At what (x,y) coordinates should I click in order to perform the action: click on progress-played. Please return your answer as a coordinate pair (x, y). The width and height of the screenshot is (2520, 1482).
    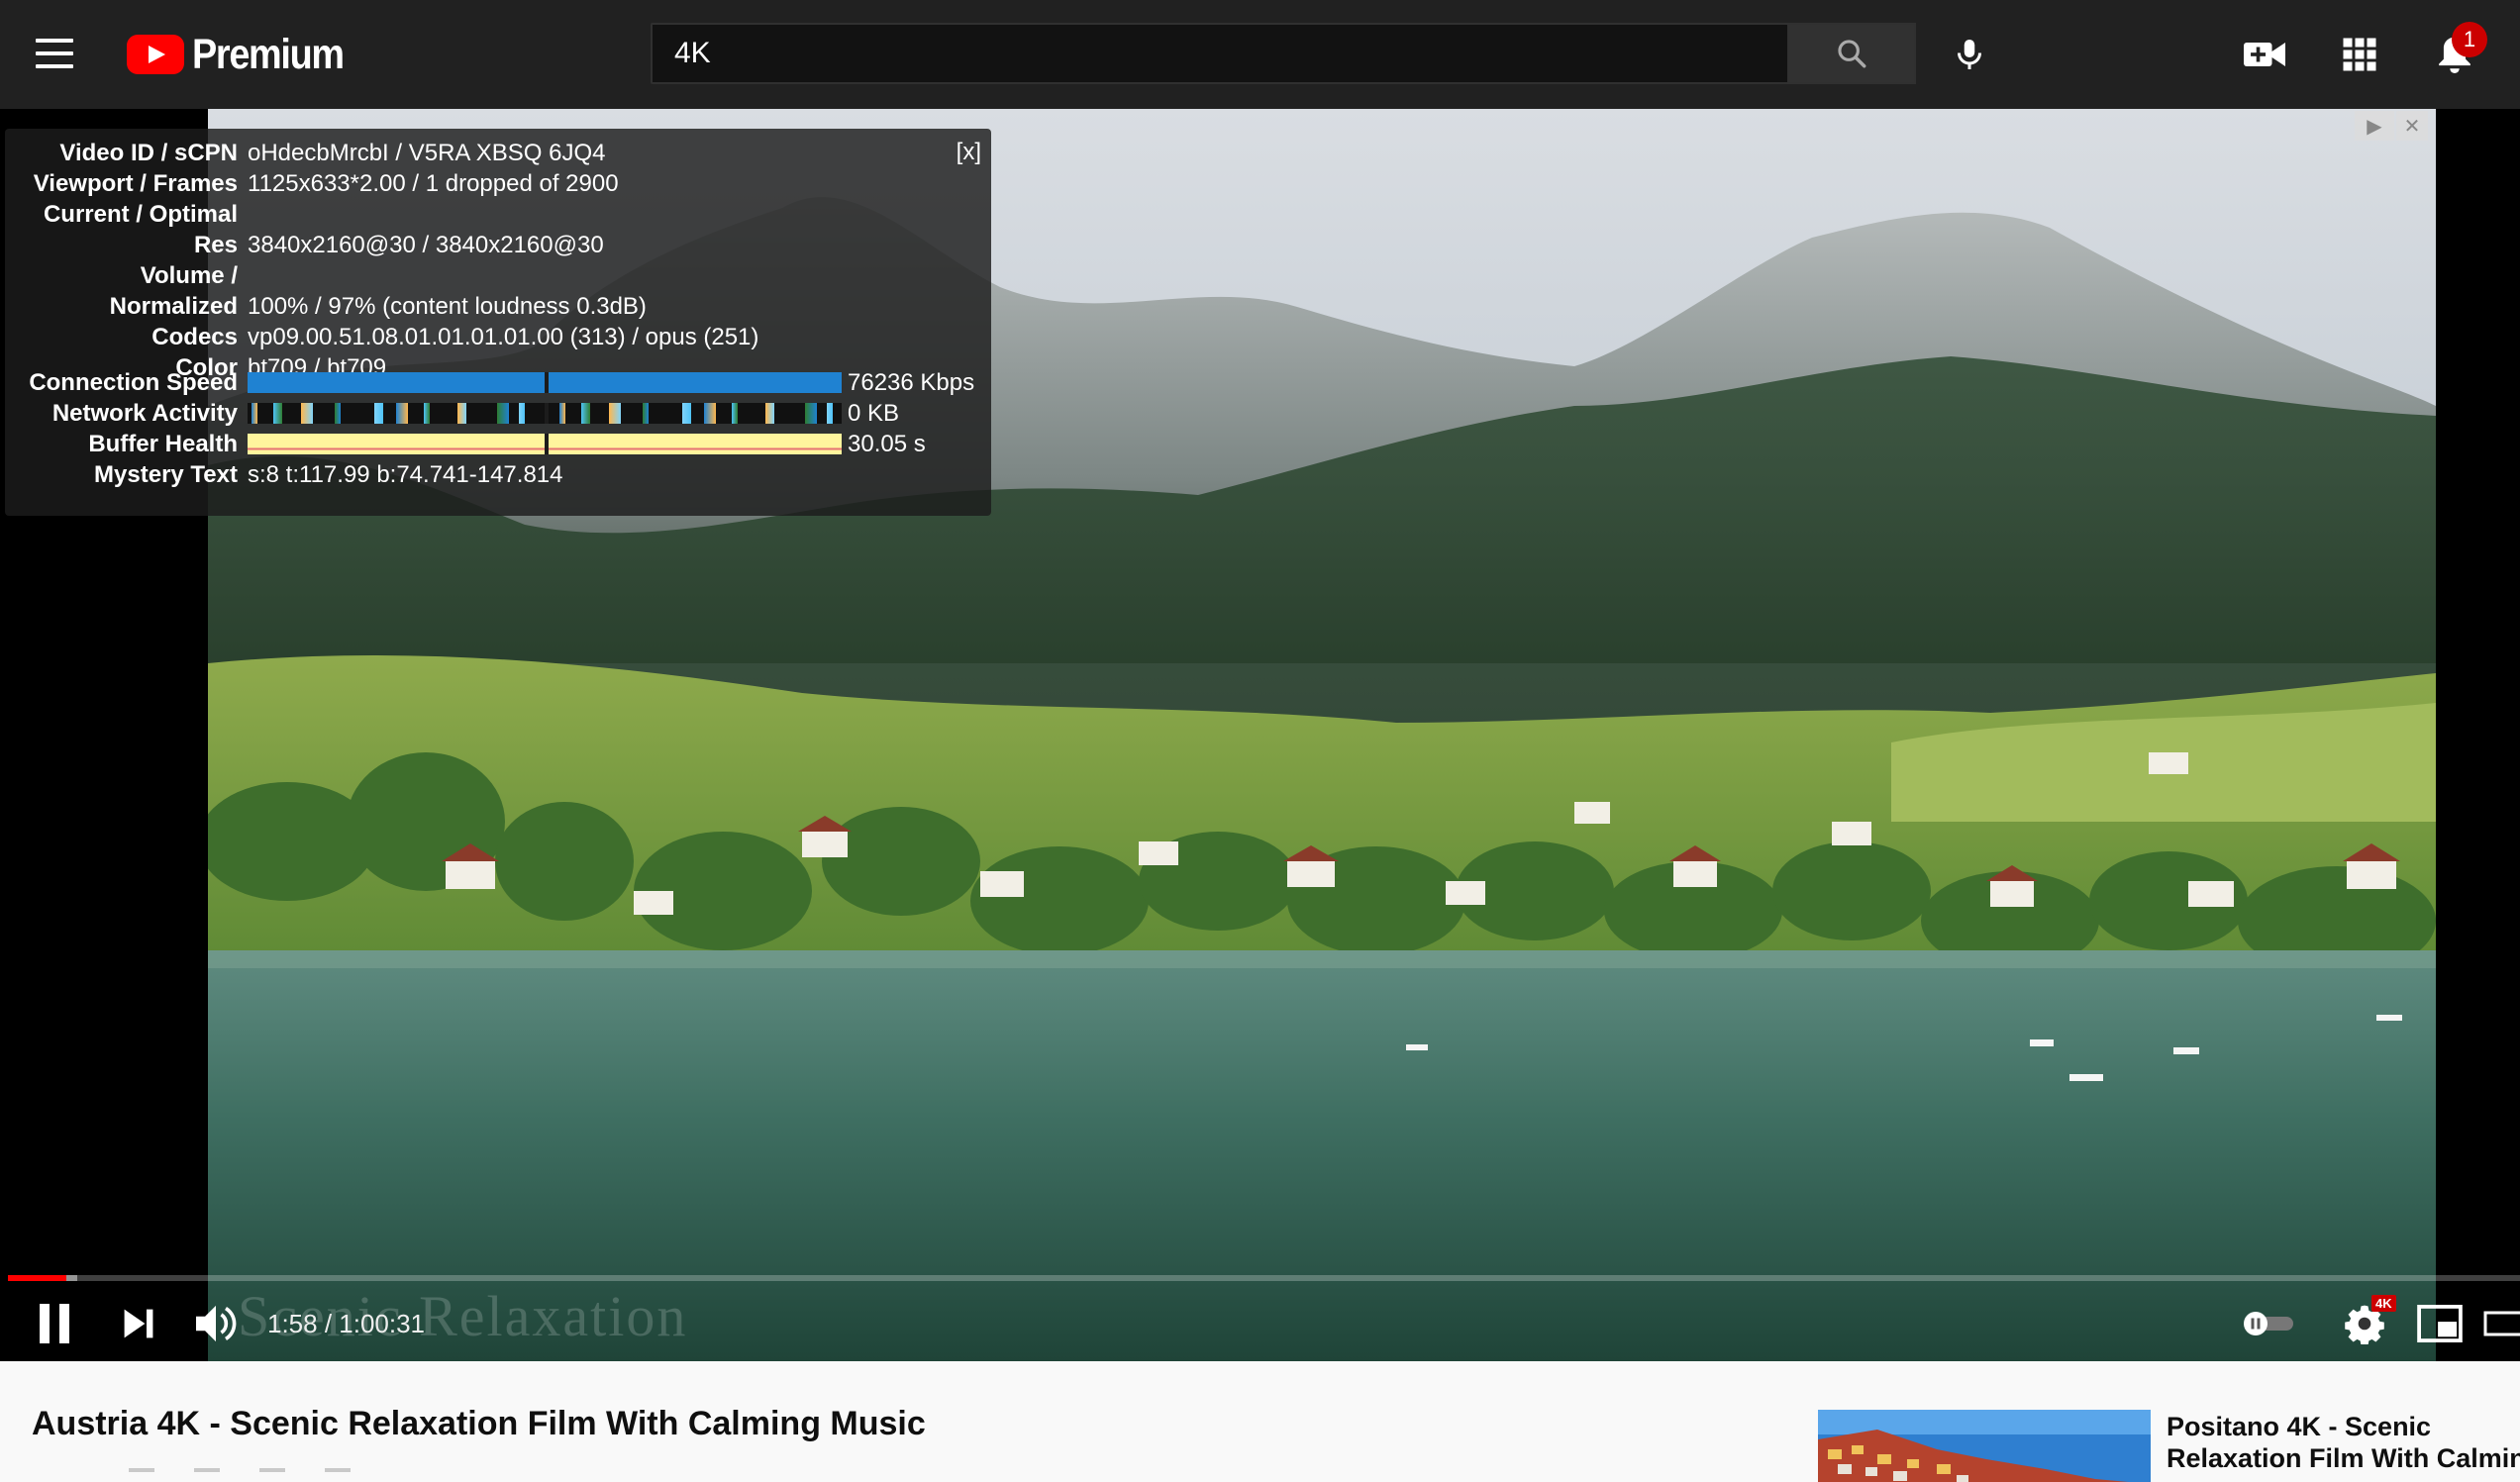
    Looking at the image, I should click on (37, 1278).